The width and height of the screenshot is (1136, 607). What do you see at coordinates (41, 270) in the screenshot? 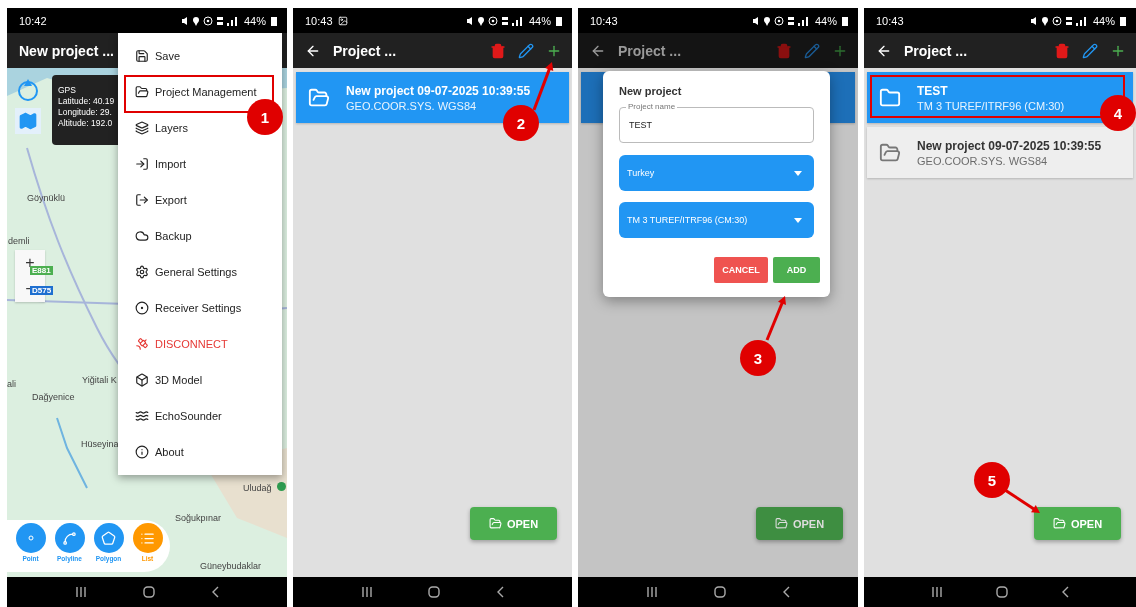
I see `road-badge: E881` at bounding box center [41, 270].